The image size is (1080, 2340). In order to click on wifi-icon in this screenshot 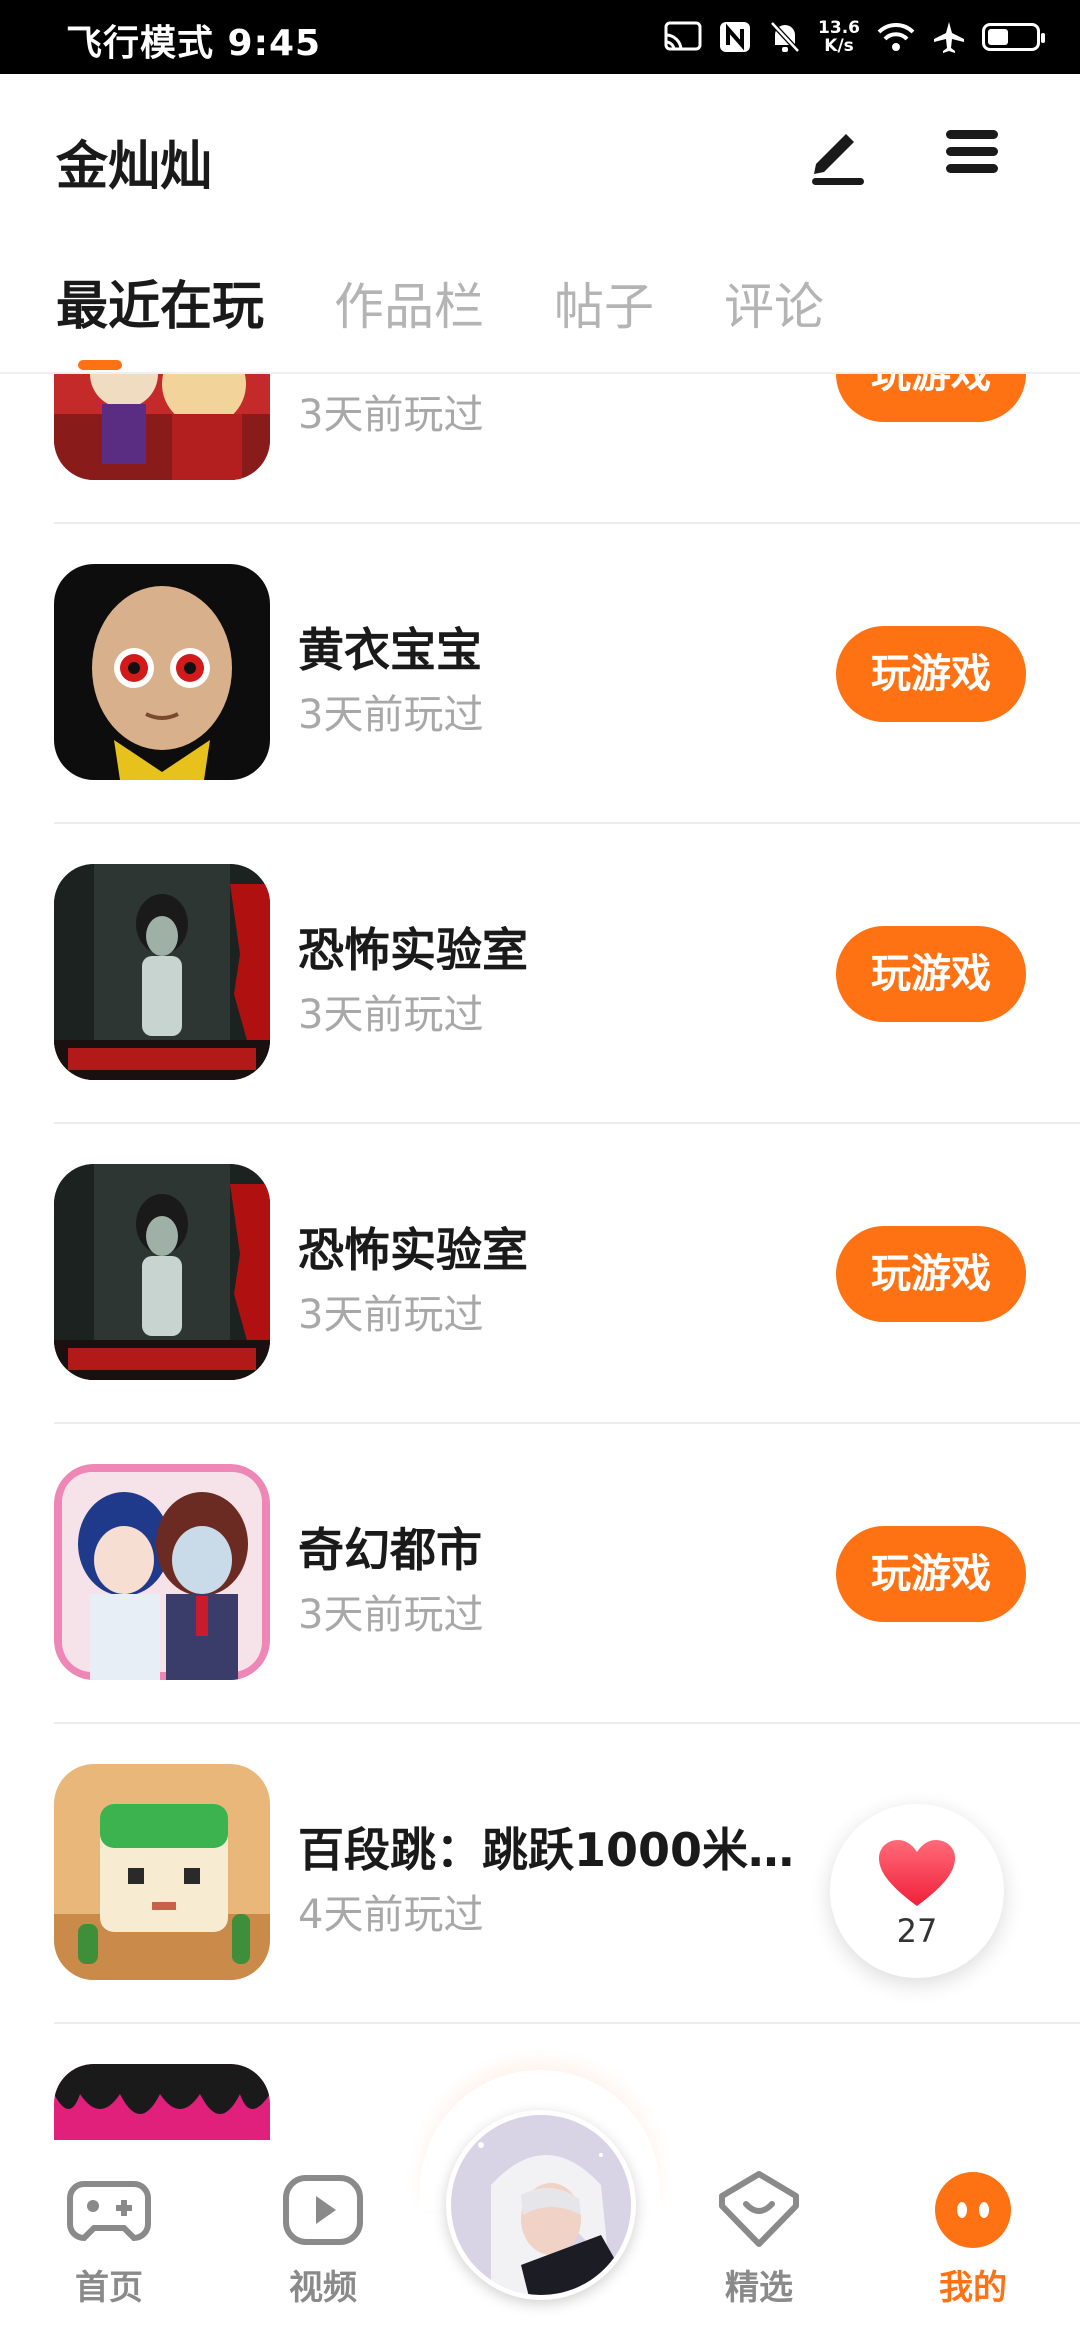, I will do `click(896, 36)`.